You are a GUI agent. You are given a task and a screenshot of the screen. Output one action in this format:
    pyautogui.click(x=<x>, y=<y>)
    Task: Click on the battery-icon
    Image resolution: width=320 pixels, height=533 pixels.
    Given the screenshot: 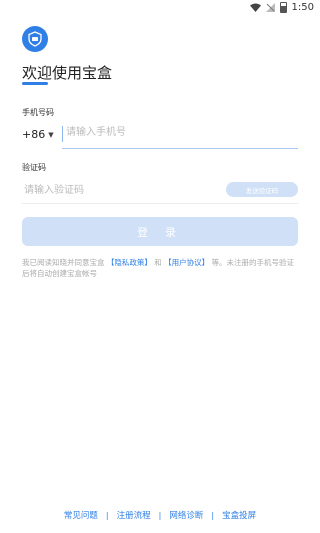 What is the action you would take?
    pyautogui.click(x=283, y=7)
    